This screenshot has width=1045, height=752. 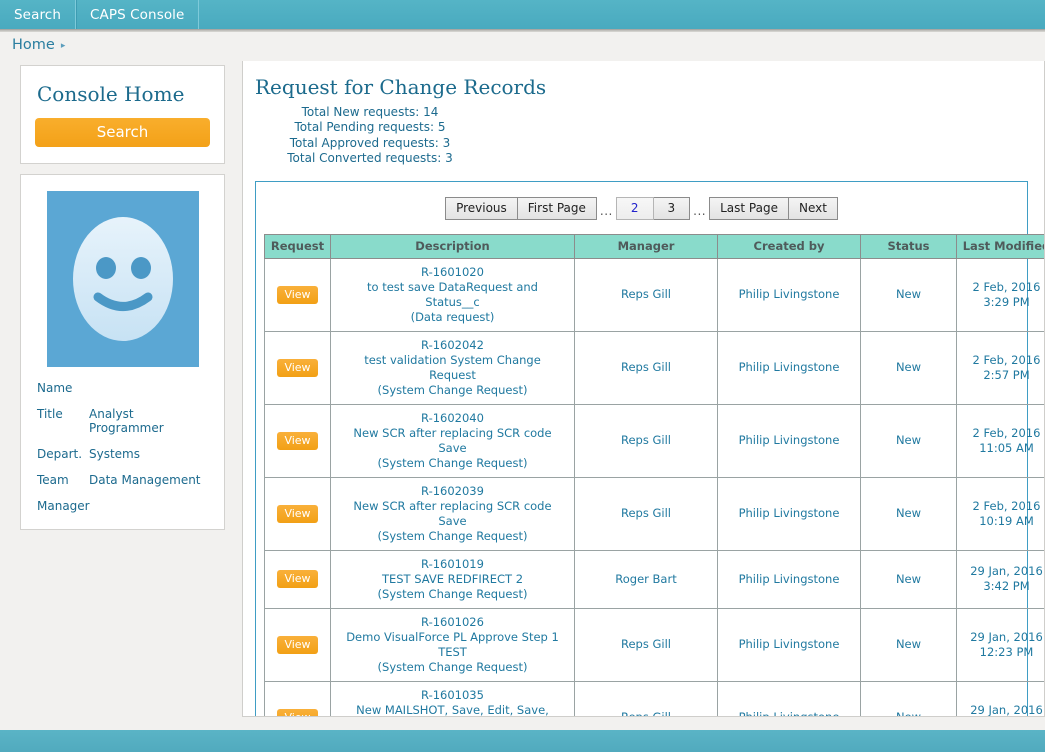 I want to click on footer-bar, so click(x=522, y=741).